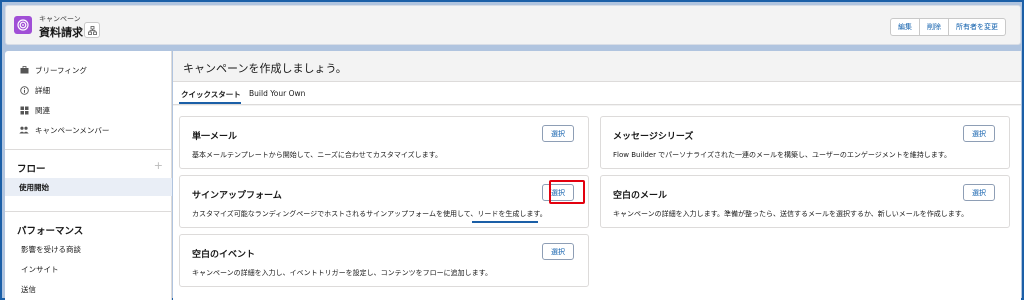 Image resolution: width=1024 pixels, height=300 pixels. What do you see at coordinates (24, 130) in the screenshot?
I see `members-icon` at bounding box center [24, 130].